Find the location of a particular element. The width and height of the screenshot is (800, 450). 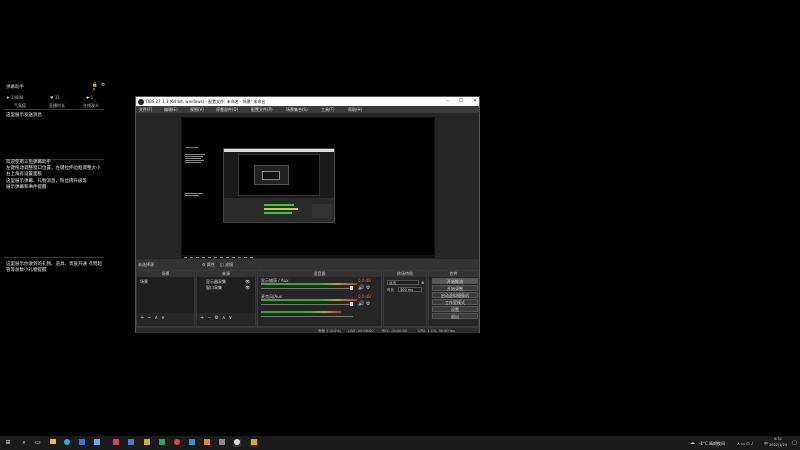

nested-obs-preview is located at coordinates (279, 185).